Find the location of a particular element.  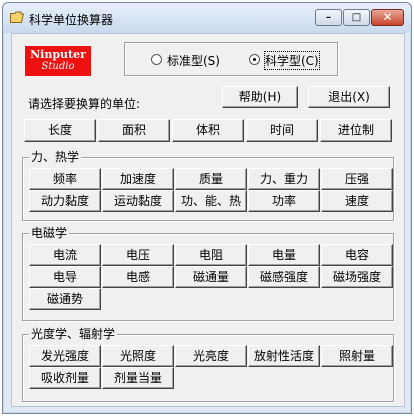

unit-button: 功、能、热 is located at coordinates (211, 201).